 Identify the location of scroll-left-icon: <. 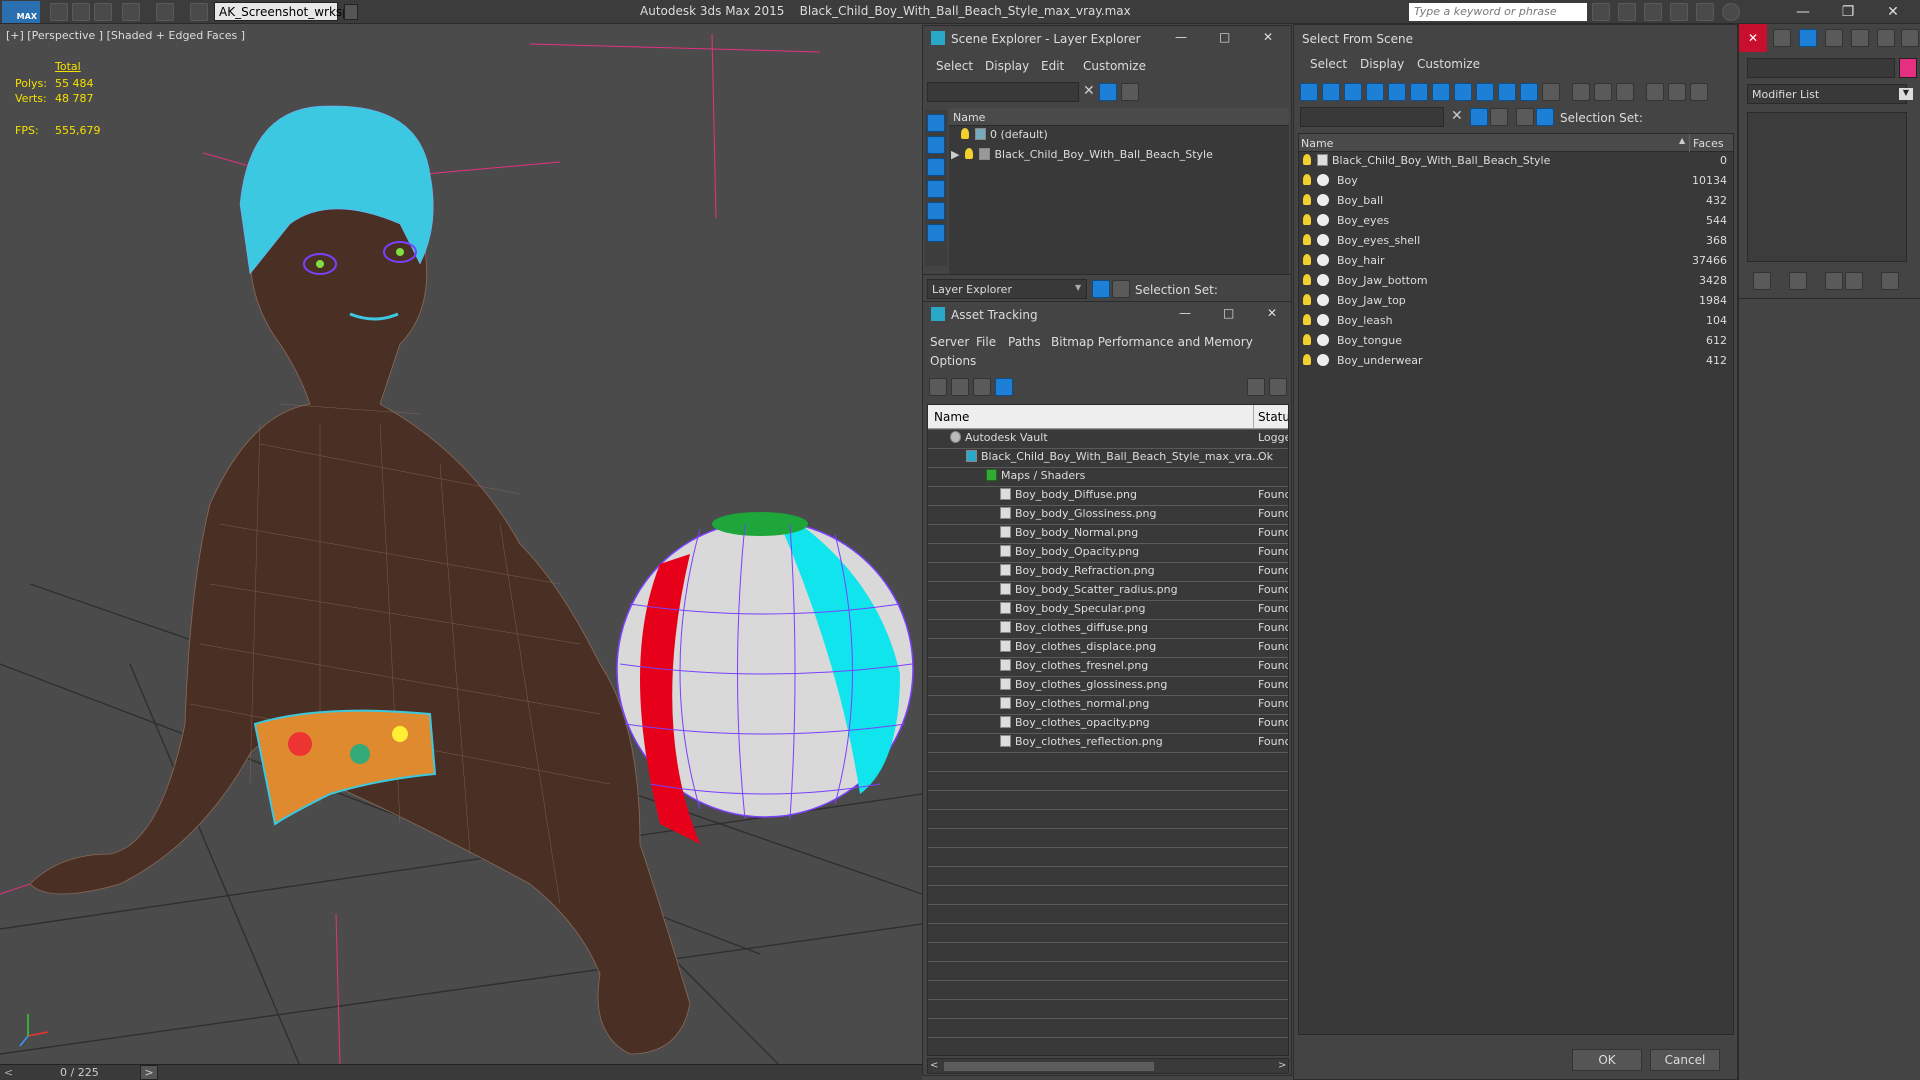
(934, 1065).